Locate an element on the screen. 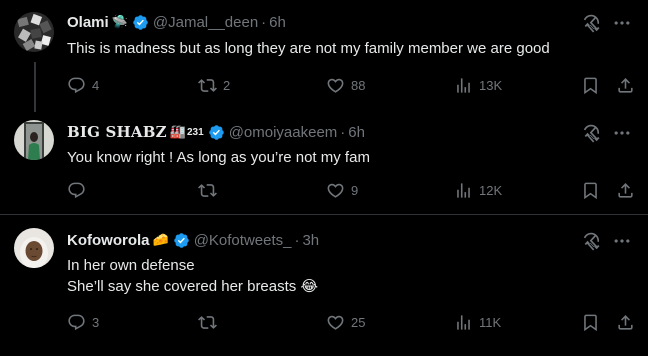  views-button: 11K is located at coordinates (477, 322).